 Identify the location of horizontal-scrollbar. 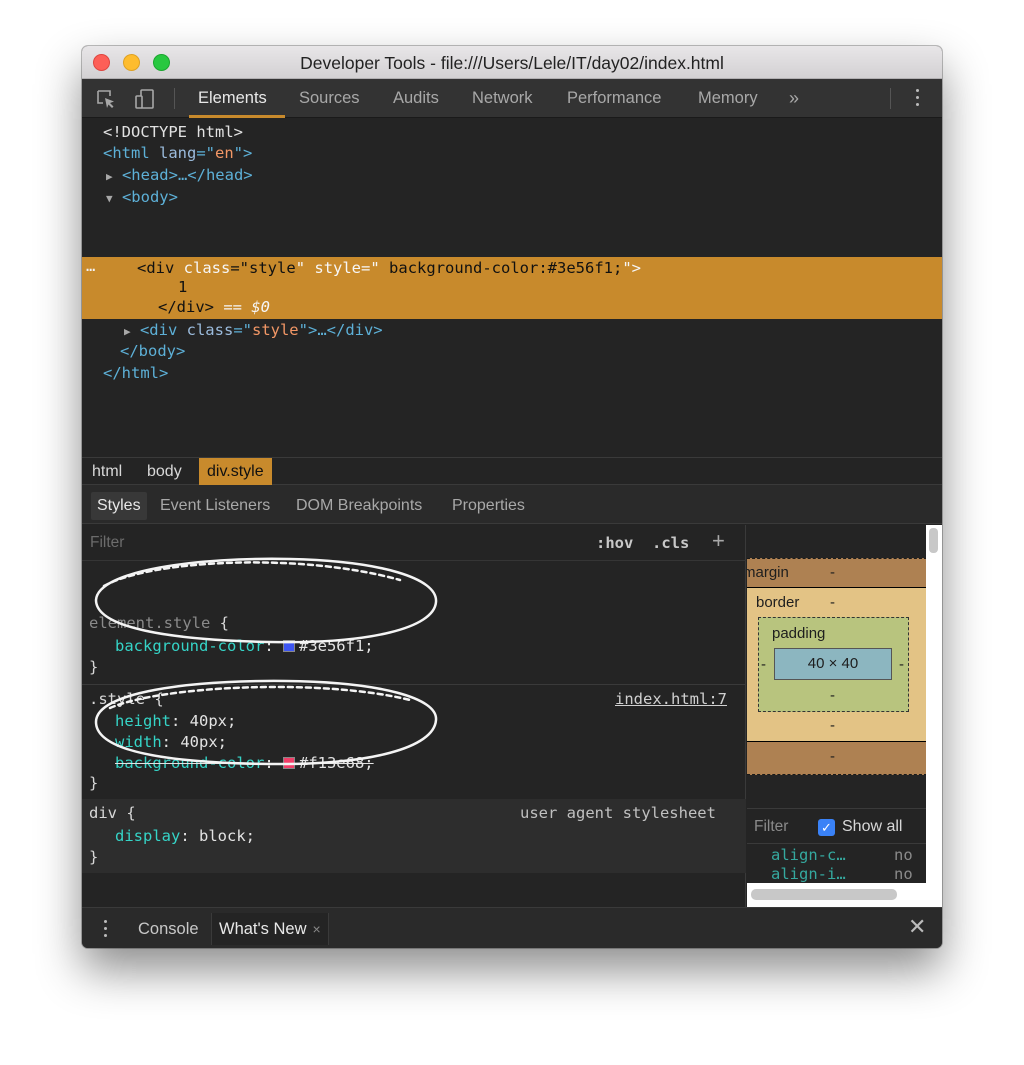
(844, 895).